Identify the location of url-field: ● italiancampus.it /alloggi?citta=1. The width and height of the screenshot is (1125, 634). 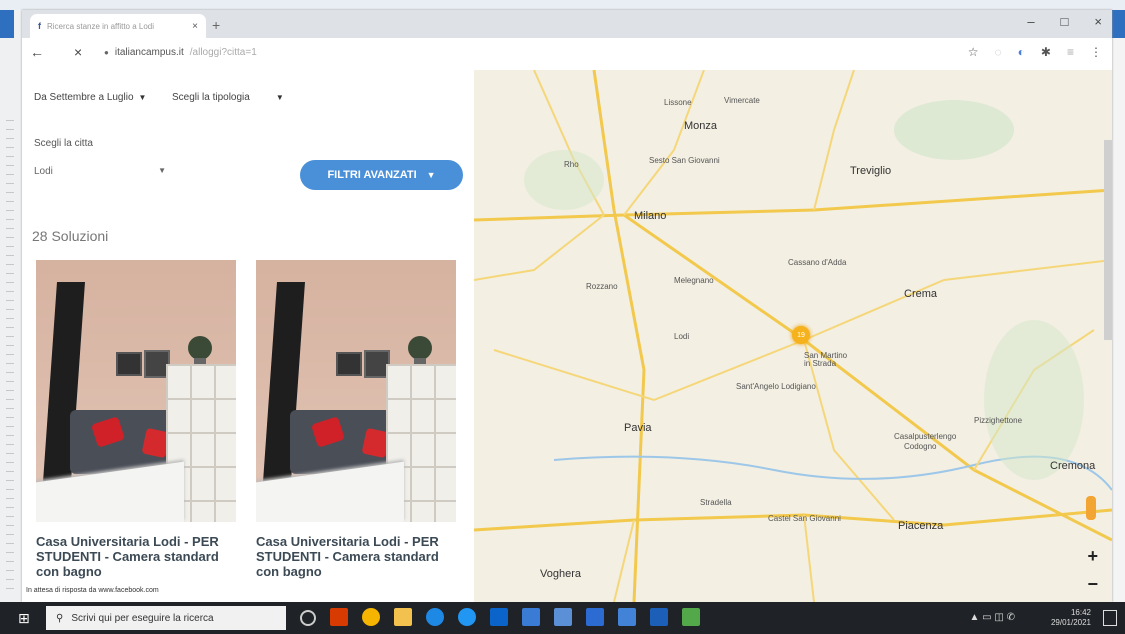
(180, 52).